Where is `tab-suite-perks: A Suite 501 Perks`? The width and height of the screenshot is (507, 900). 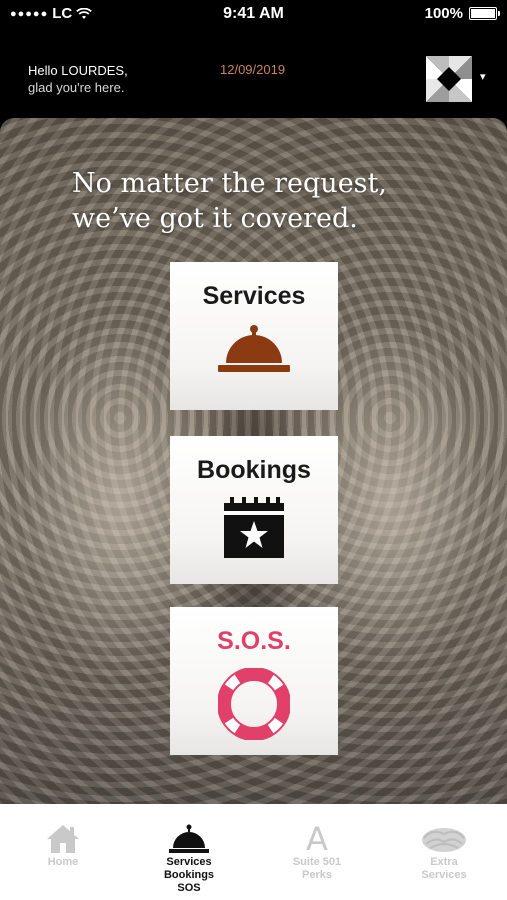 tab-suite-perks: A Suite 501 Perks is located at coordinates (317, 852).